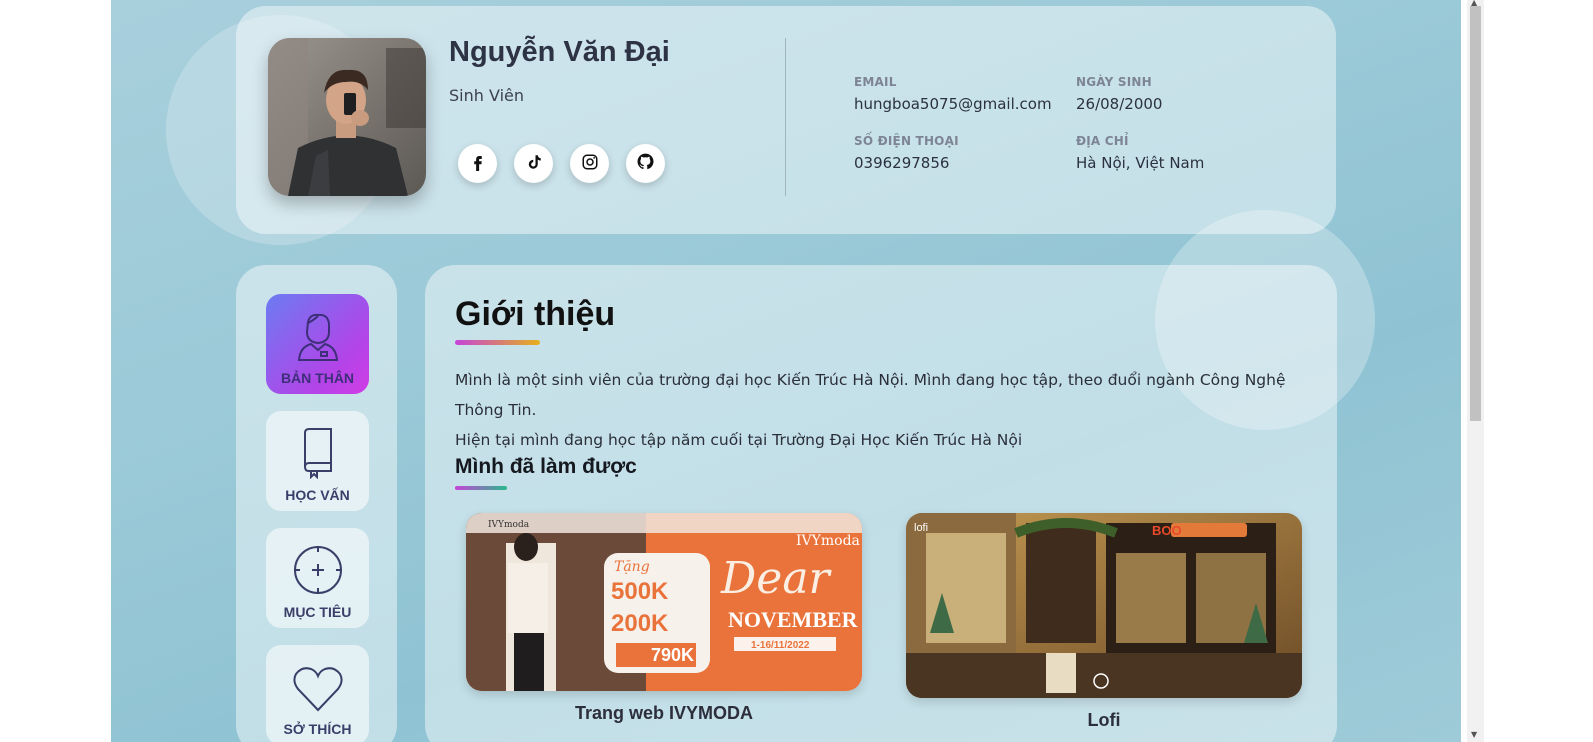  Describe the element at coordinates (317, 729) in the screenshot. I see `nav-label: SỞ THÍCH` at that location.